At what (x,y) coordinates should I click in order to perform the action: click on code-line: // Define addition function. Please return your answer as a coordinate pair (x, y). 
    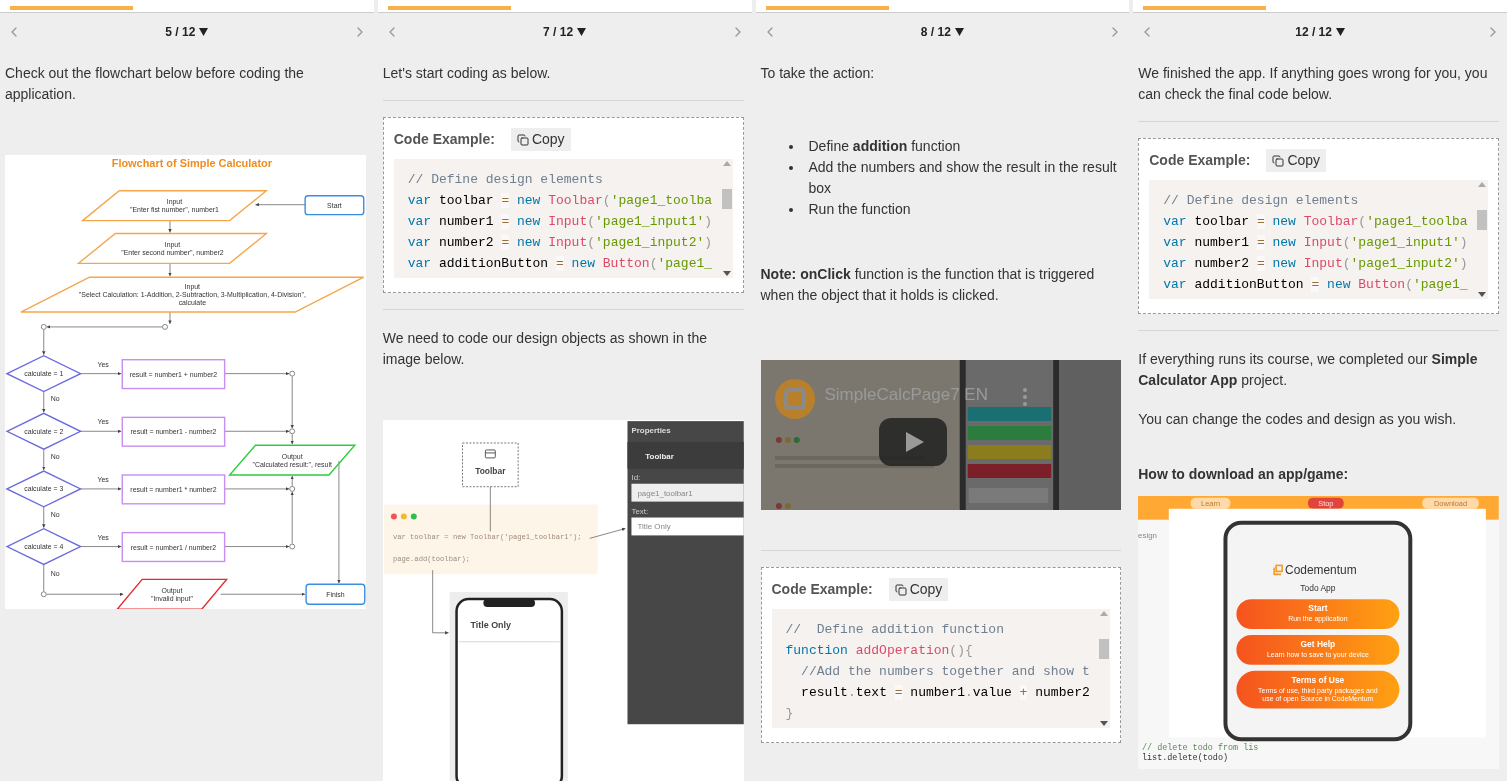
    Looking at the image, I should click on (894, 630).